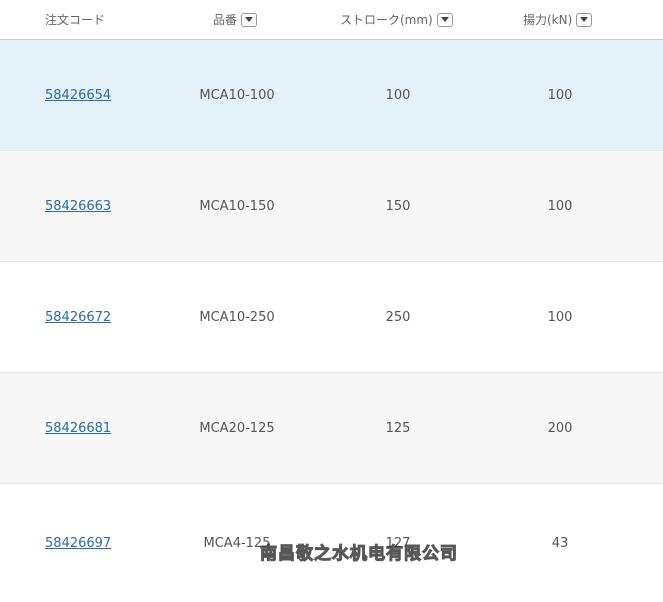 This screenshot has height=602, width=663. Describe the element at coordinates (548, 20) in the screenshot. I see `header-lift-force-label: 揚力(kN)` at that location.